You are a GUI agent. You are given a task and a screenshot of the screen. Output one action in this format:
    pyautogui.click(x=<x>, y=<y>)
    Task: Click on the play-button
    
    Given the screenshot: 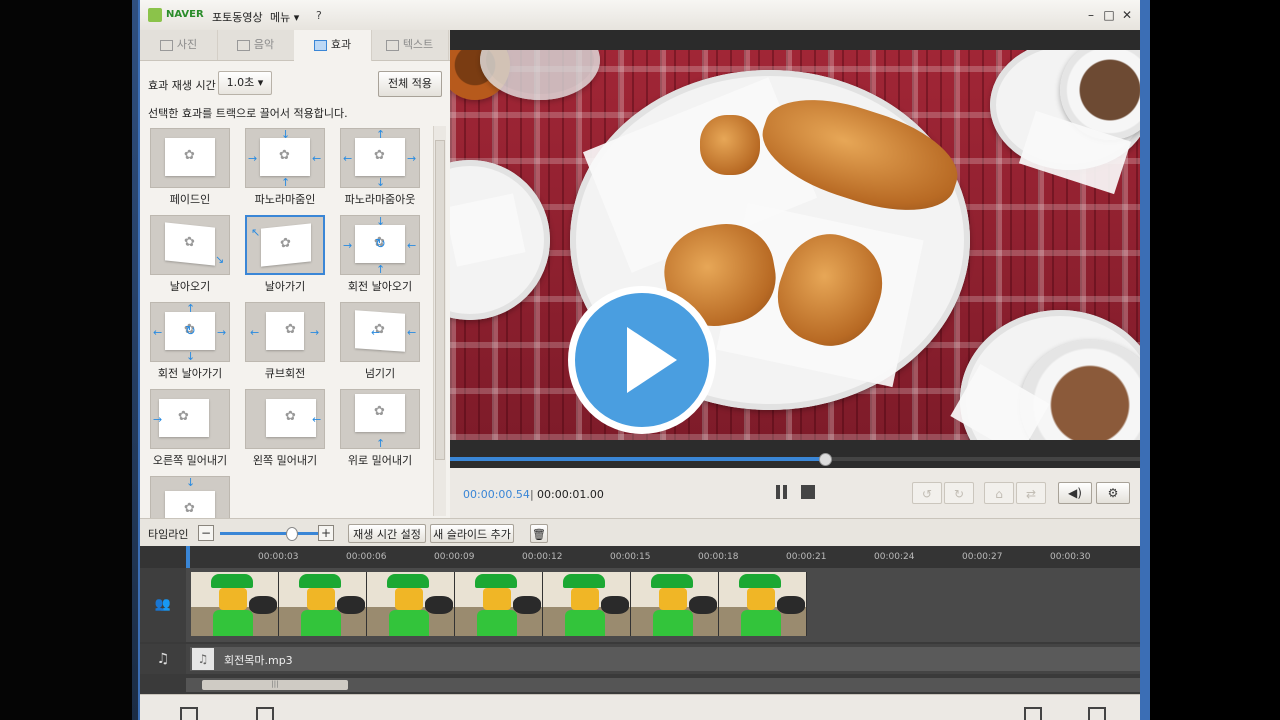 What is the action you would take?
    pyautogui.click(x=642, y=360)
    